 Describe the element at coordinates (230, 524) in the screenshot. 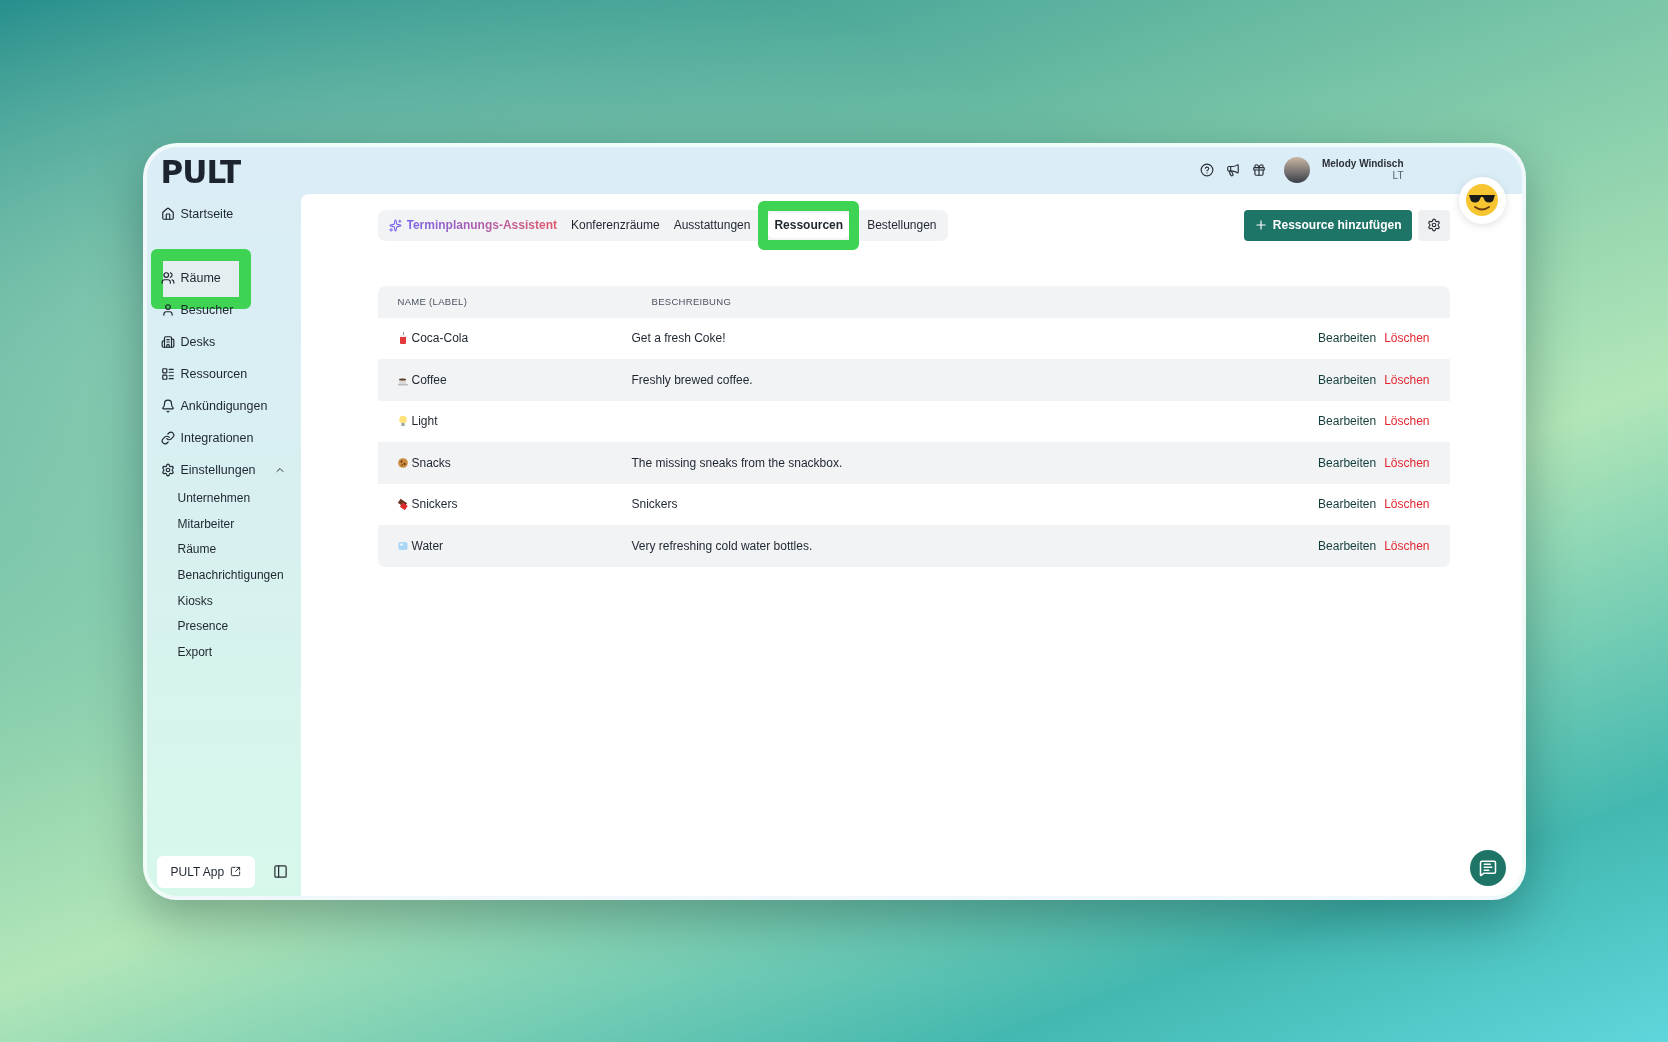

I see `sidebar-subitem: Mitarbeiter` at that location.